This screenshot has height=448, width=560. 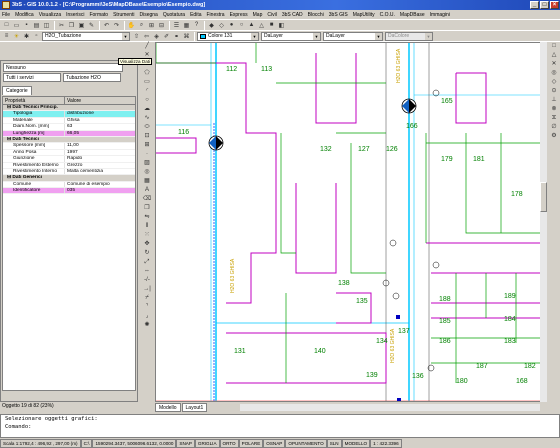 What do you see at coordinates (161, 25) in the screenshot?
I see `zoom-previous-icon: ⊟` at bounding box center [161, 25].